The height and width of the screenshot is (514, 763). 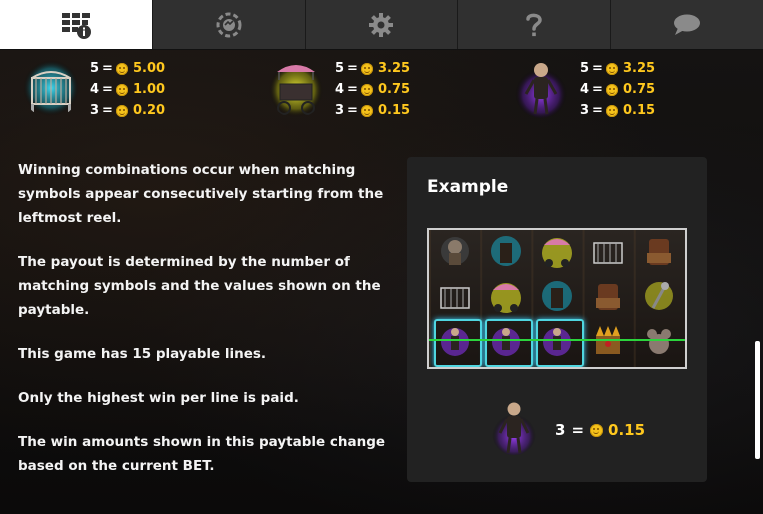 I want to click on gear-icon, so click(x=381, y=24).